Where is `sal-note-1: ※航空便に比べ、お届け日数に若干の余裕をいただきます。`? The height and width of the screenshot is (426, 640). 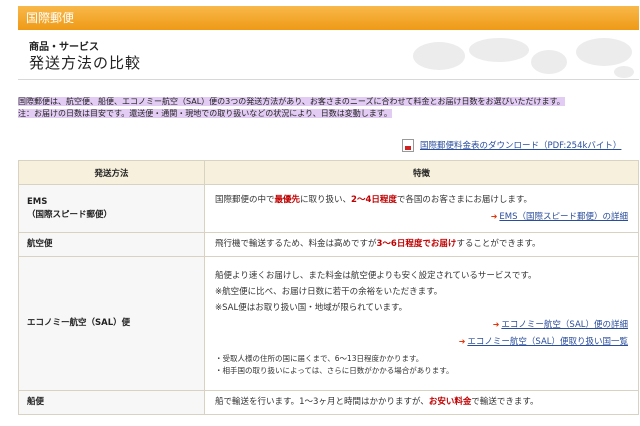 sal-note-1: ※航空便に比べ、お届け日数に若干の余裕をいただきます。 is located at coordinates (329, 292).